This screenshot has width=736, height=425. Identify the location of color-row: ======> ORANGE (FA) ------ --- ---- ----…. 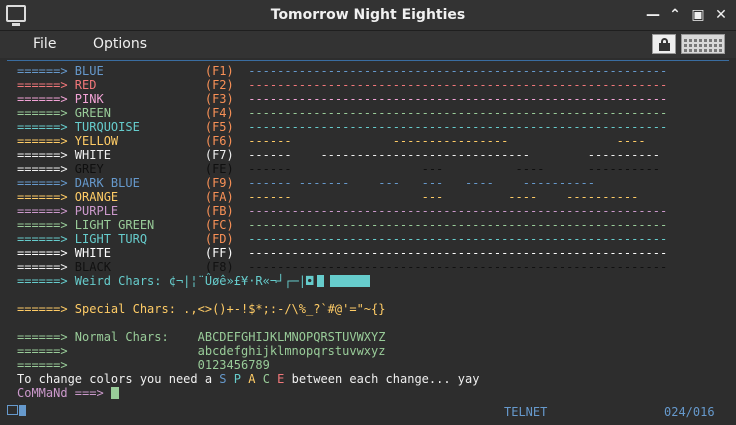
(327, 197).